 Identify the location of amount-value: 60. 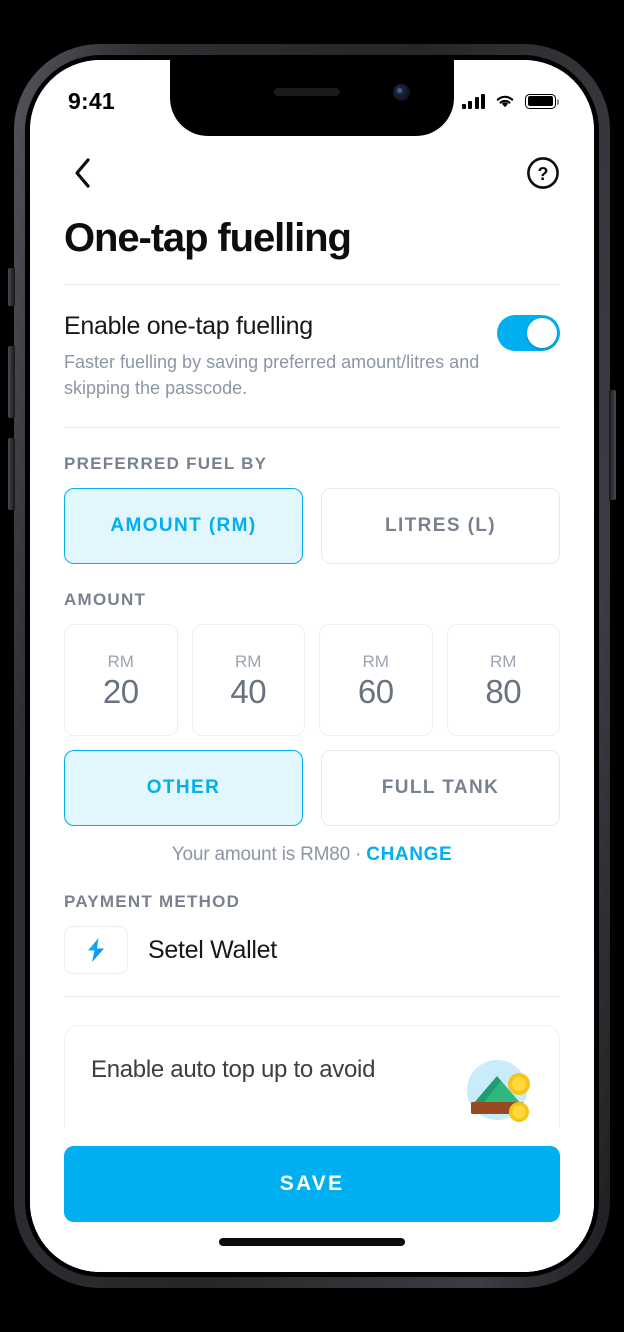
(375, 691).